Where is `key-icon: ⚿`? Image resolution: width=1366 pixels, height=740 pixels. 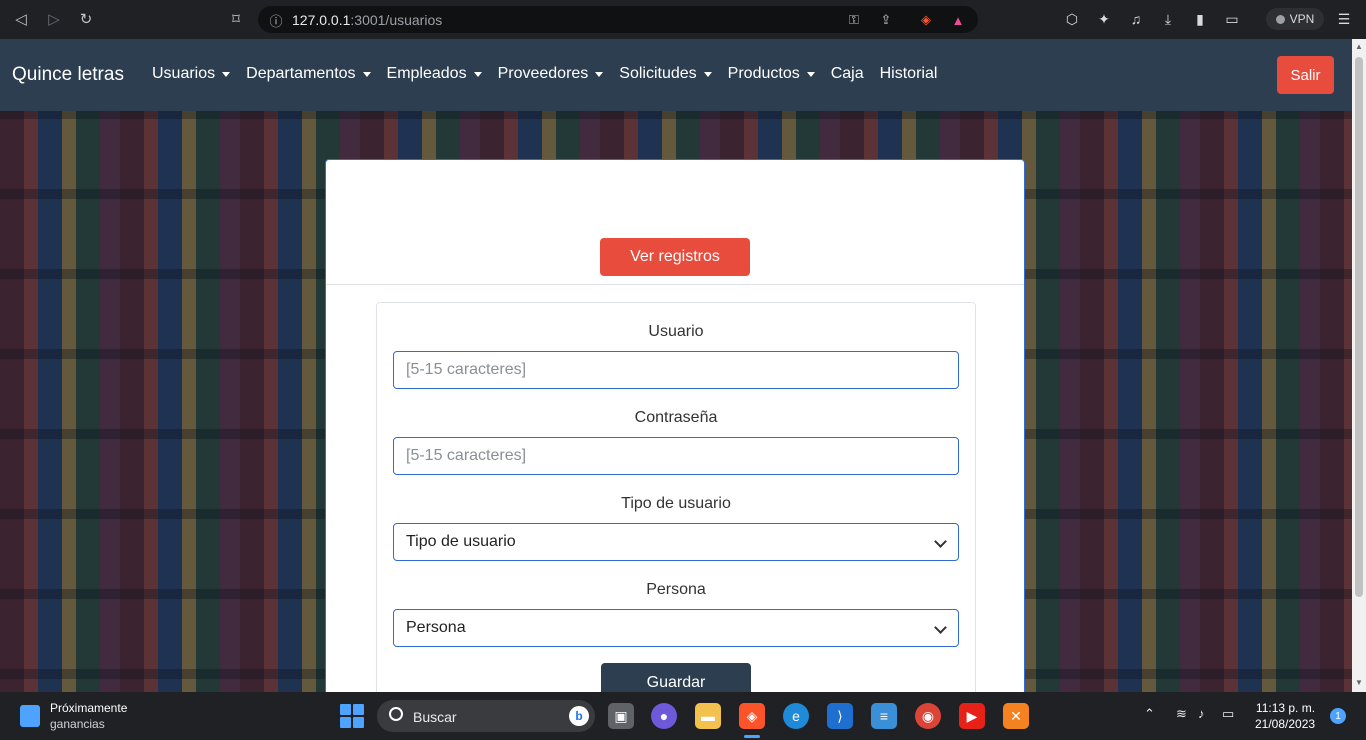 key-icon: ⚿ is located at coordinates (854, 20).